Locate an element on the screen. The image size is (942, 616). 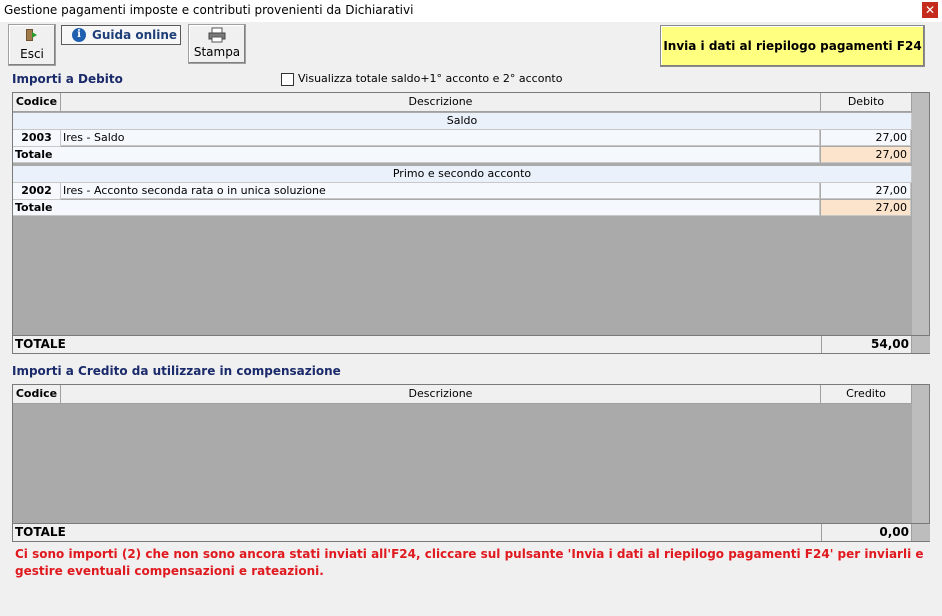
debito-grand-total-row: TOTALE 54,00 is located at coordinates (471, 344).